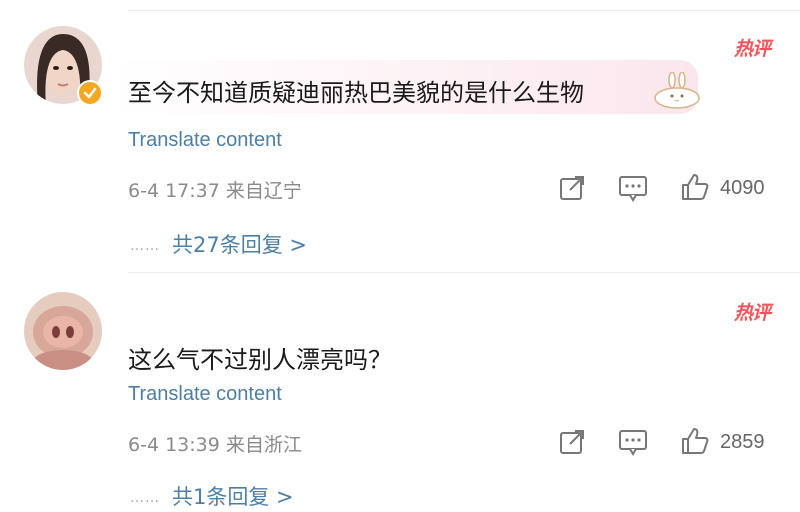 The image size is (800, 512). What do you see at coordinates (742, 188) in the screenshot?
I see `like-count: 4090` at bounding box center [742, 188].